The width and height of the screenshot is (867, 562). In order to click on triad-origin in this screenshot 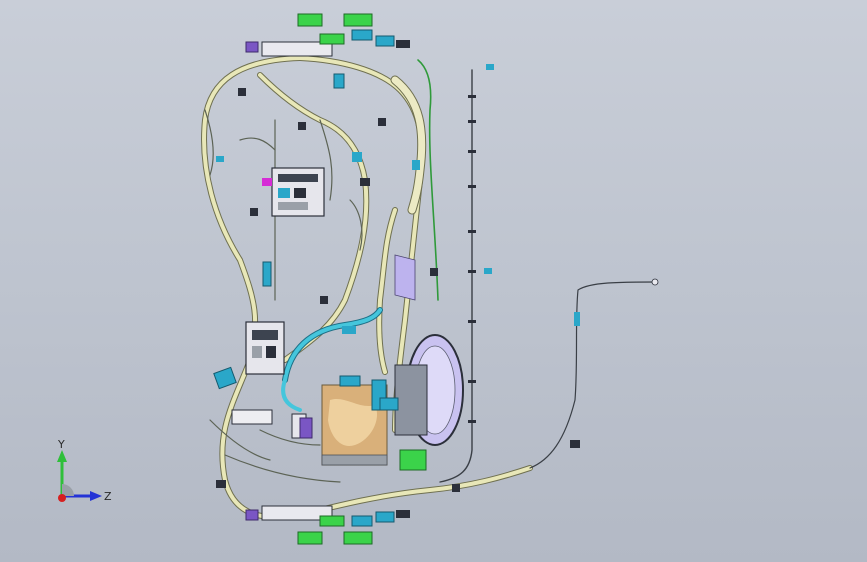, I will do `click(62, 498)`.